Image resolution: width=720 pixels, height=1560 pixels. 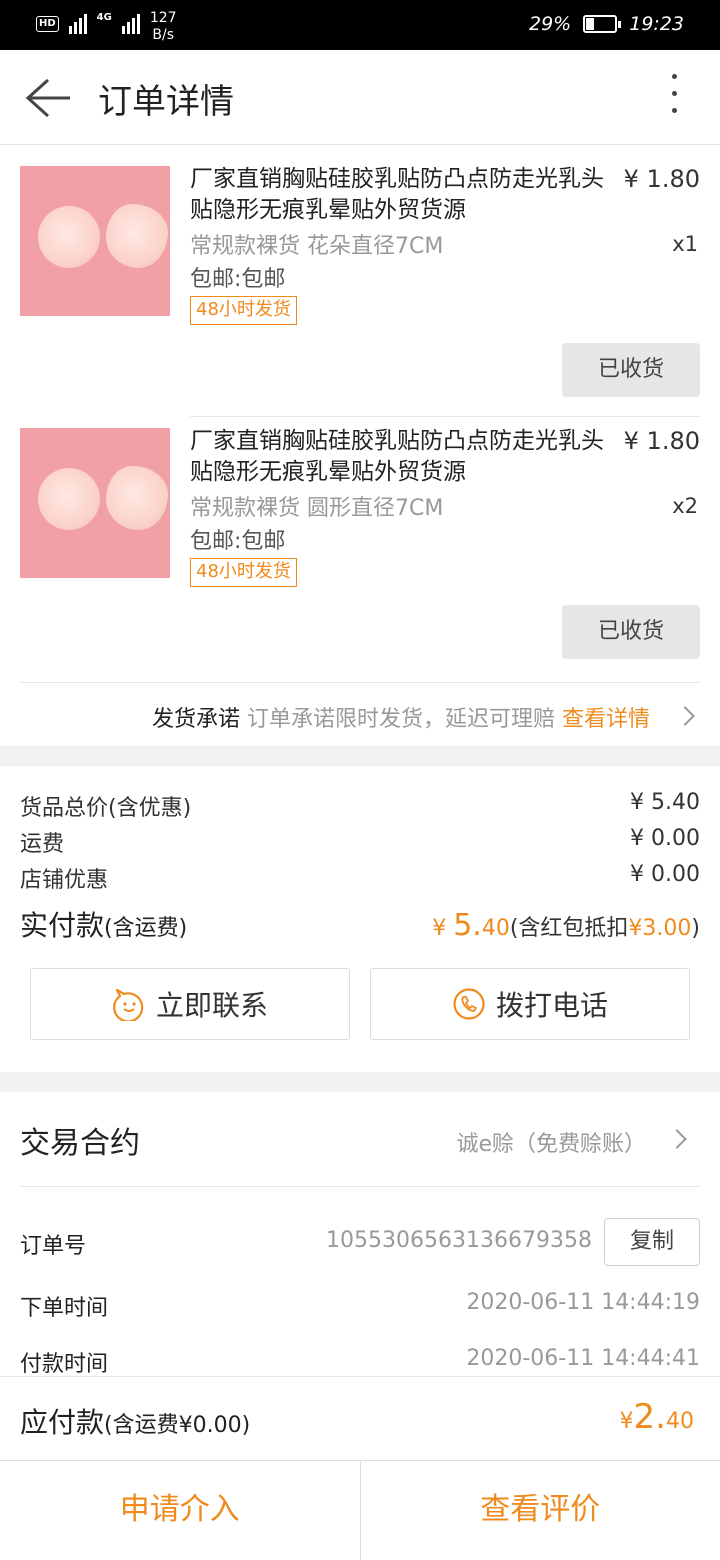 I want to click on due-dec: 40, so click(x=680, y=1421).